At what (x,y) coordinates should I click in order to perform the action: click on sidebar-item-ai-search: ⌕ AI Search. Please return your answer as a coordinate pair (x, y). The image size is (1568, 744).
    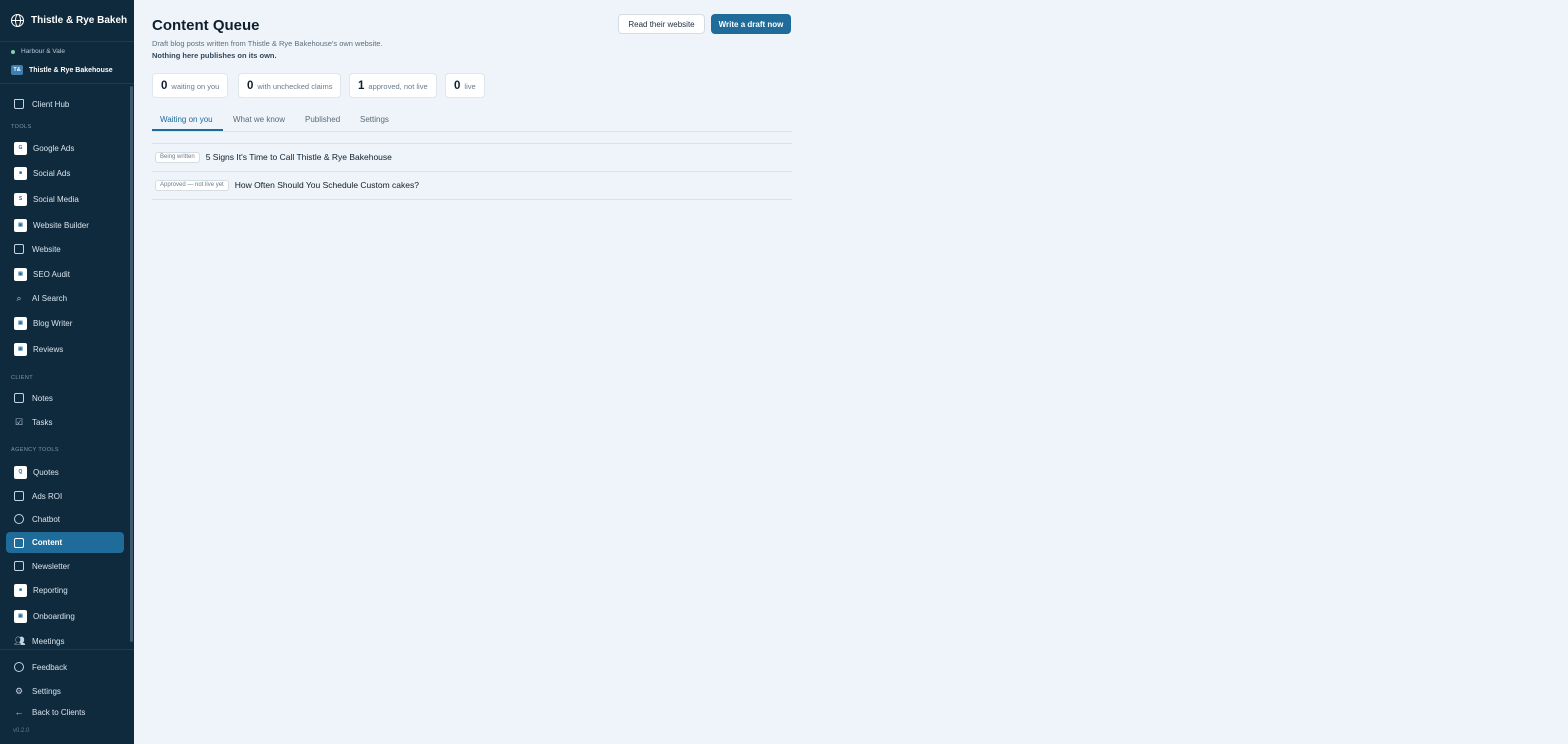
    Looking at the image, I should click on (65, 298).